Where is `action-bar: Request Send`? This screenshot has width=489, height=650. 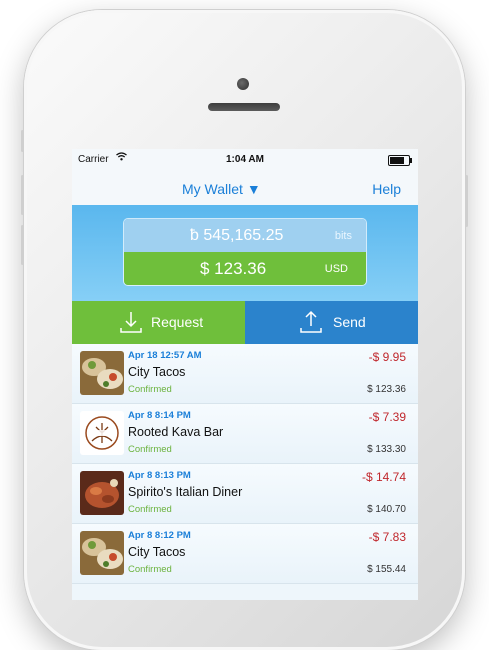
action-bar: Request Send is located at coordinates (245, 322).